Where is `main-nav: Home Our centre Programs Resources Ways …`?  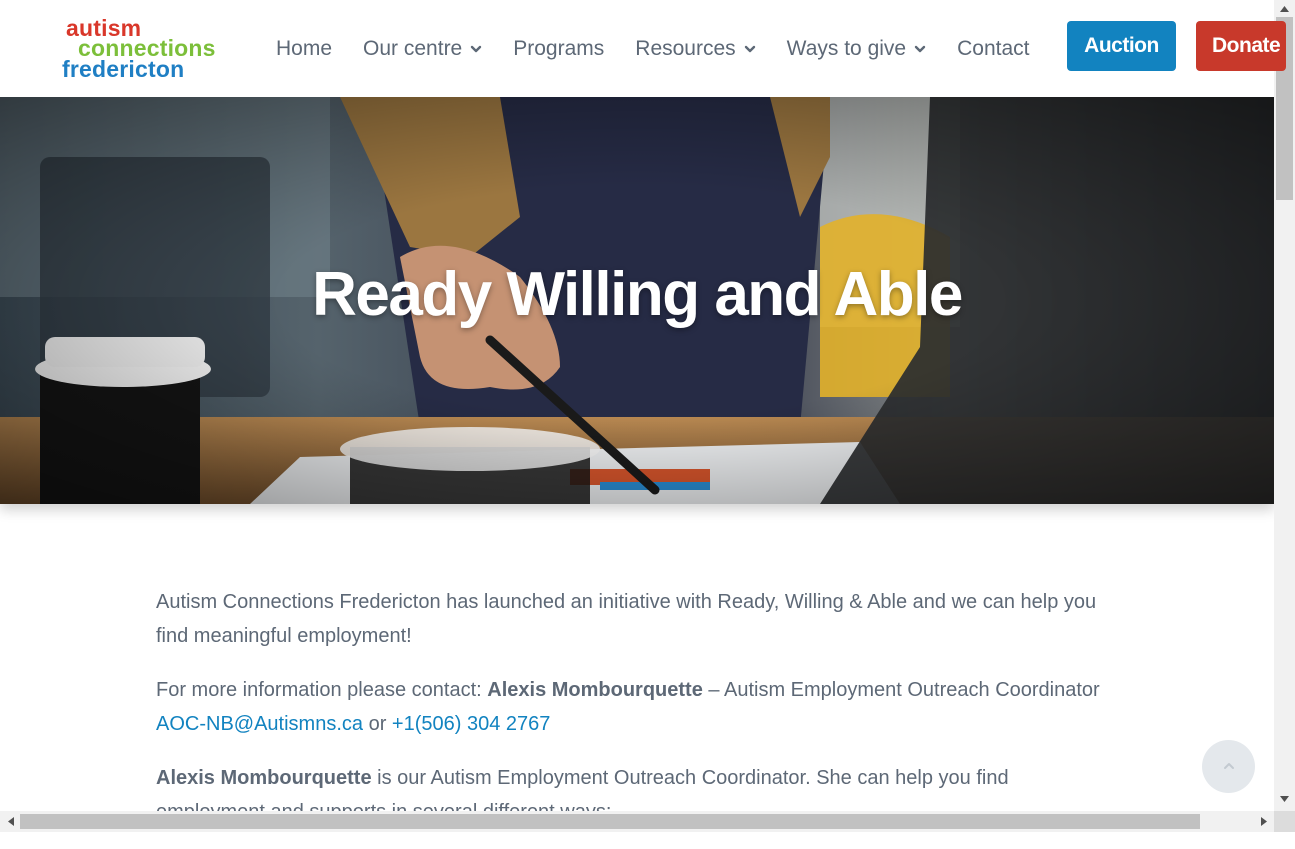
main-nav: Home Our centre Programs Resources Ways … is located at coordinates (668, 48).